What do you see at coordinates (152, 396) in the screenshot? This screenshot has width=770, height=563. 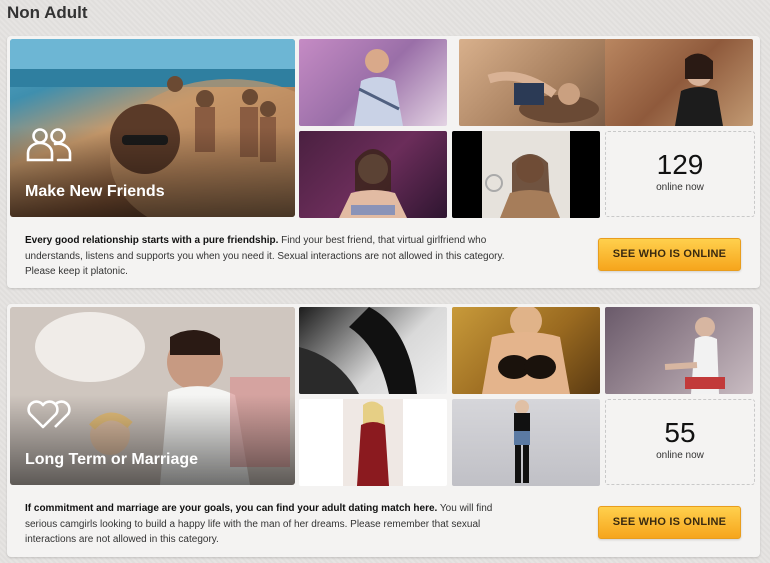 I see `hero-image-marriage: Long Term or Marriage` at bounding box center [152, 396].